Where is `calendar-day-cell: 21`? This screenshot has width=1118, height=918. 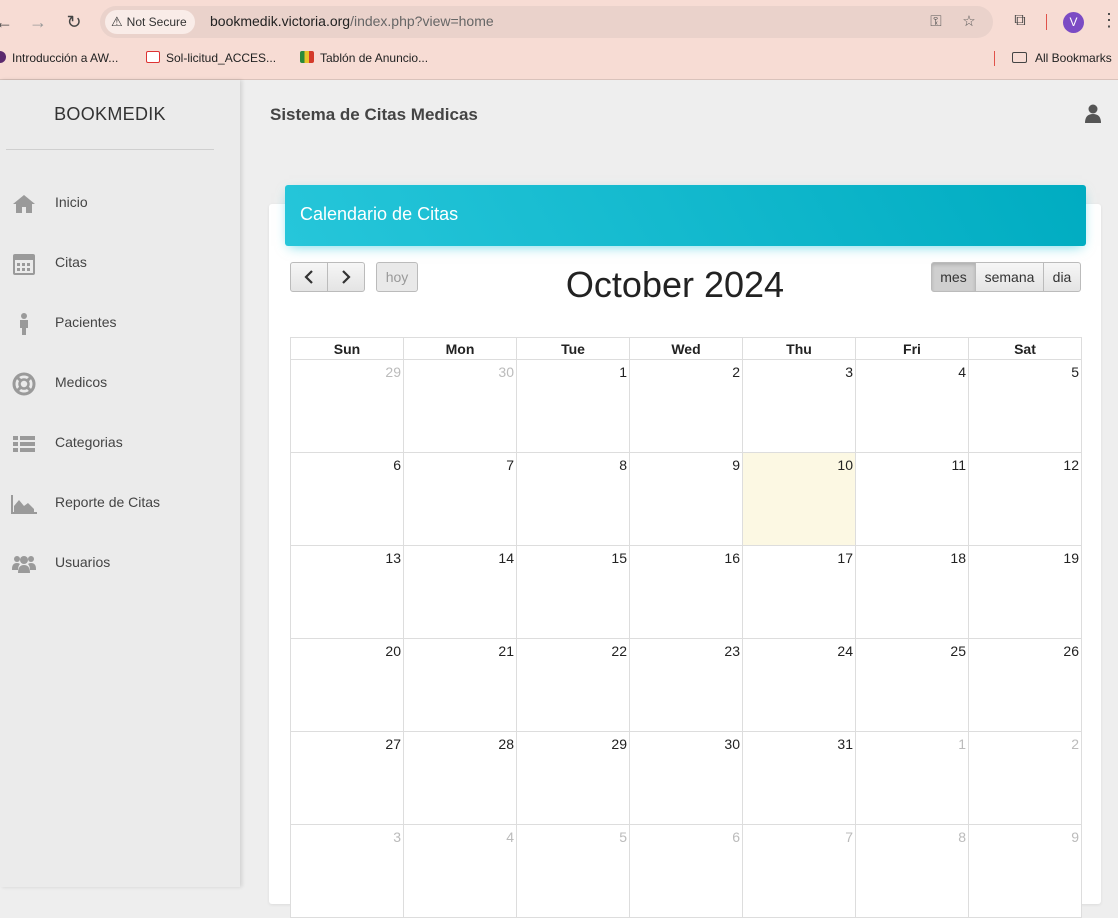
calendar-day-cell: 21 is located at coordinates (460, 685).